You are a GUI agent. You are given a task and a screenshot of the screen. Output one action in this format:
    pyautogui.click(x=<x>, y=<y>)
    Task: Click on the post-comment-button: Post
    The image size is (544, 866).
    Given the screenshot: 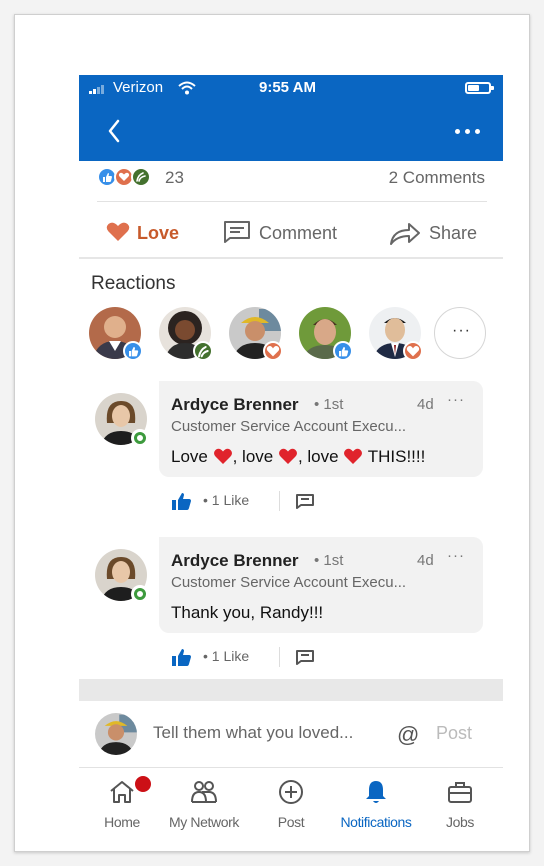 What is the action you would take?
    pyautogui.click(x=454, y=733)
    